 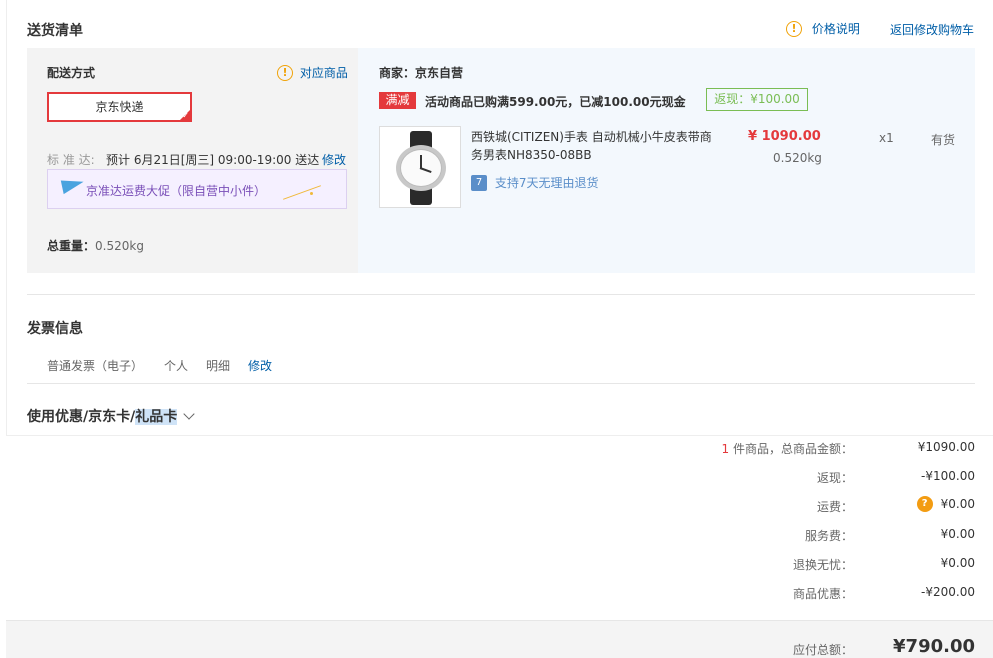 I want to click on price-note-link: ! 价格说明, so click(x=823, y=28).